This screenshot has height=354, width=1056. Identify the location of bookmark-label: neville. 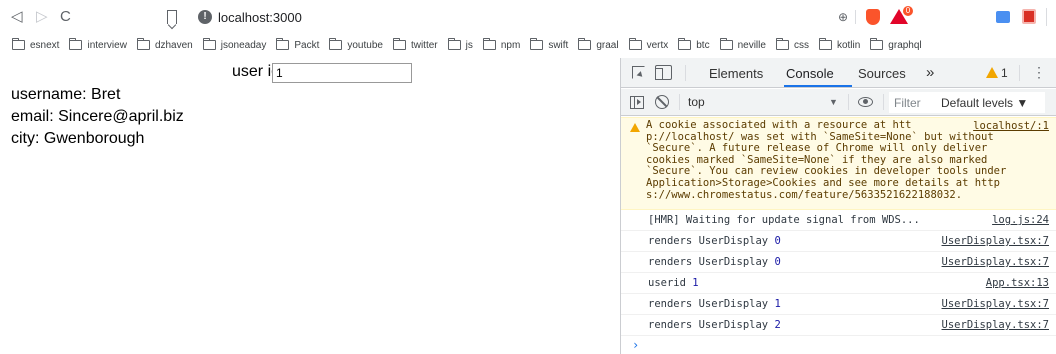
(751, 45).